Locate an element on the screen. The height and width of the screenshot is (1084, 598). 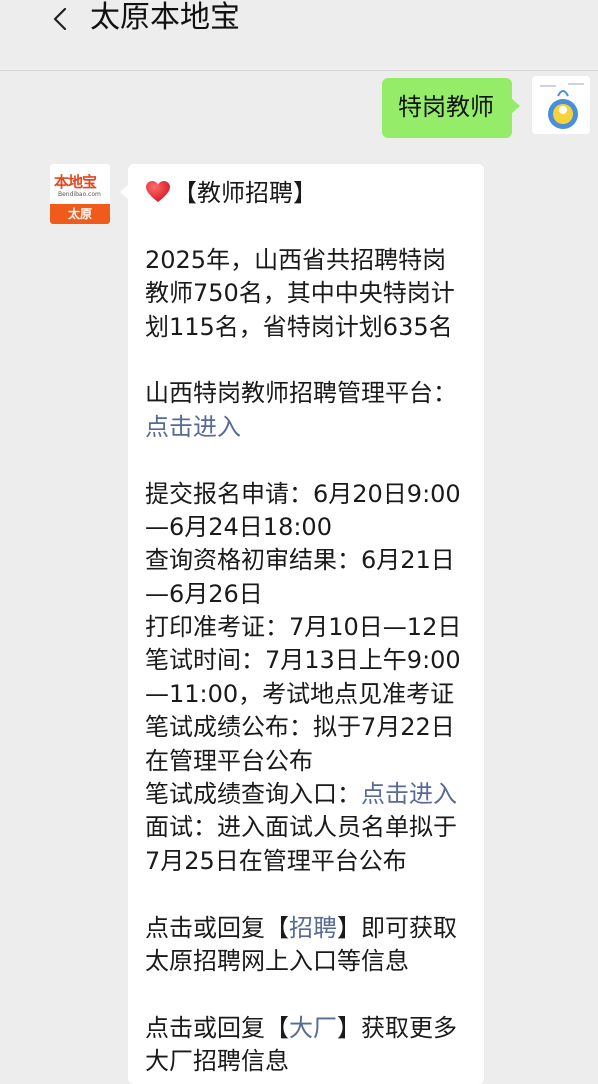
reply-bigco-line: 点击或回复【大厂】获取更多 is located at coordinates (311, 1028).